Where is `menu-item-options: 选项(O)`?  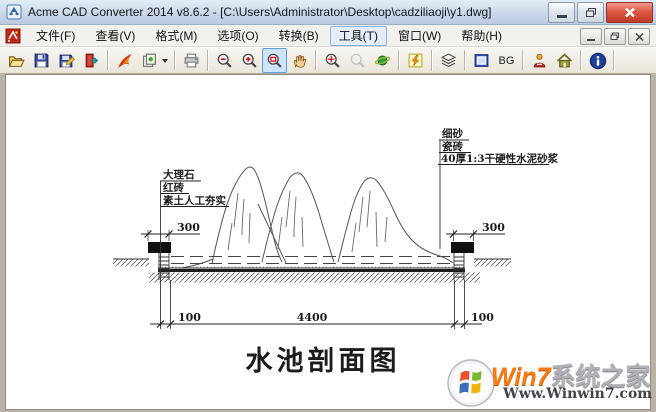
menu-item-options: 选项(O) is located at coordinates (237, 36).